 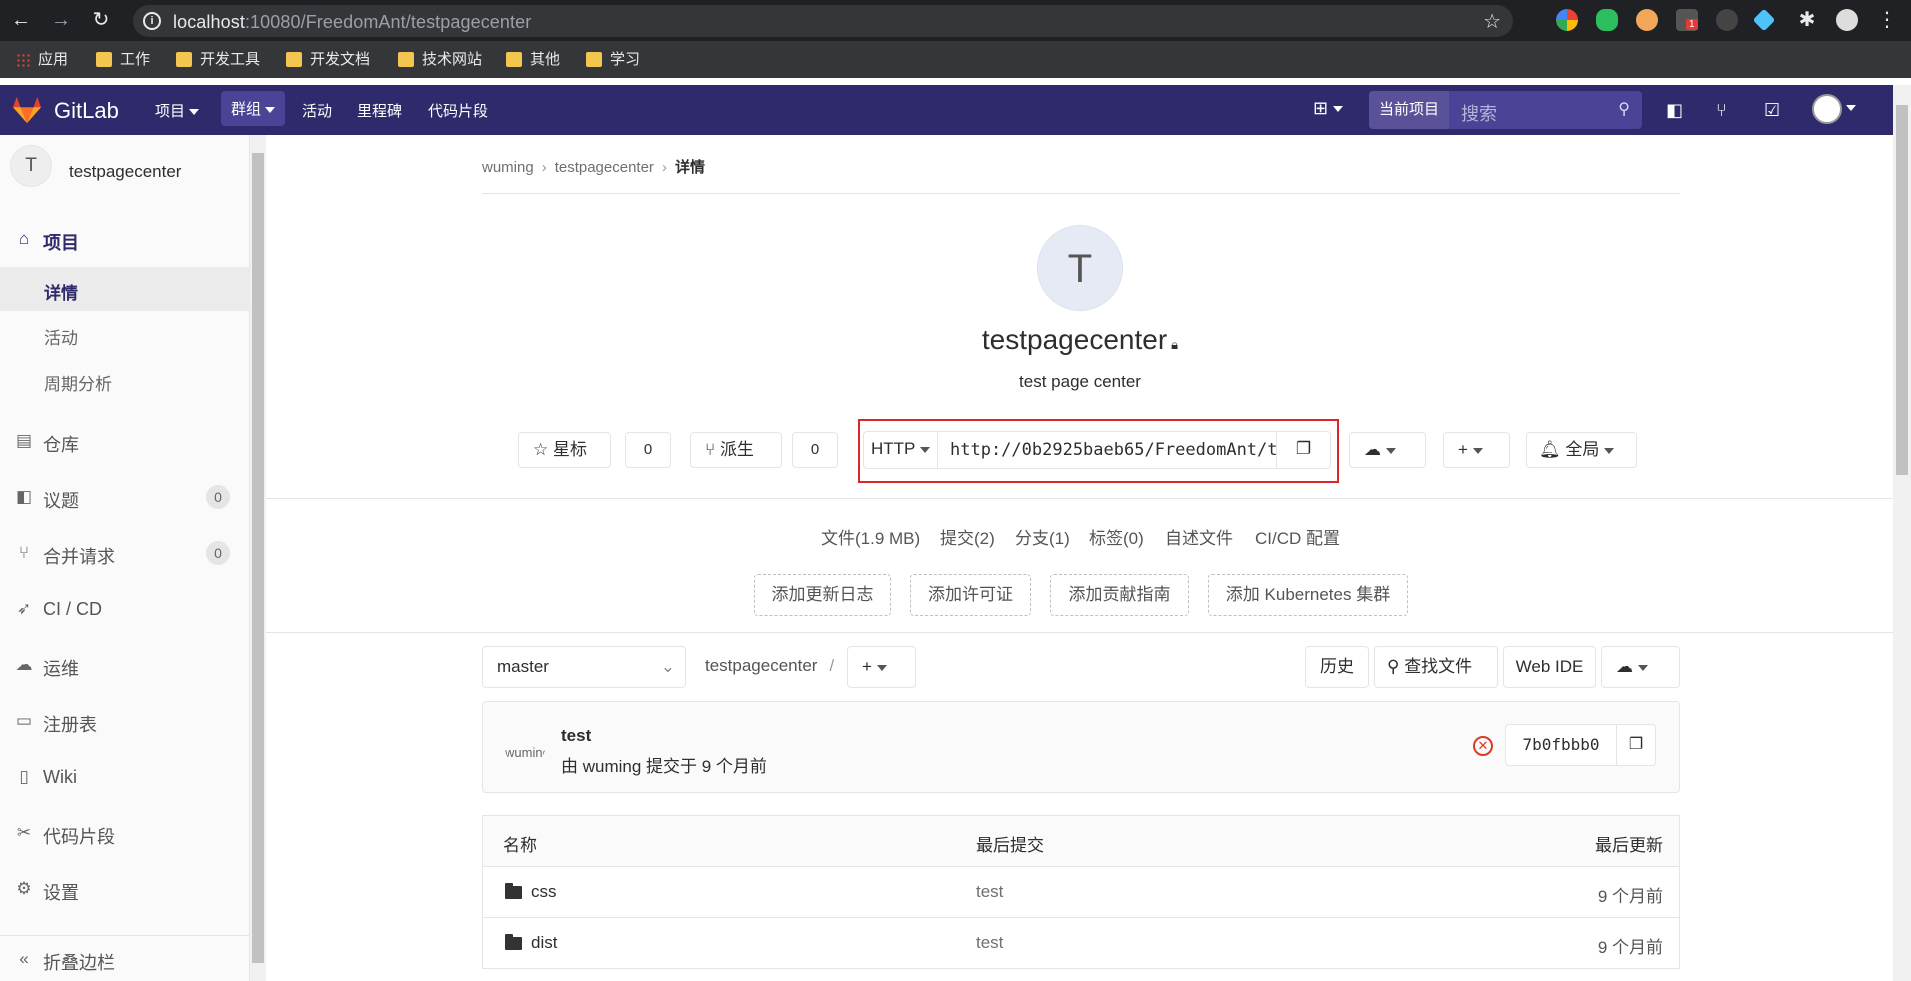 What do you see at coordinates (125, 553) in the screenshot?
I see `sidebar-item-merge-requests: ⑂ 合并请求 0` at bounding box center [125, 553].